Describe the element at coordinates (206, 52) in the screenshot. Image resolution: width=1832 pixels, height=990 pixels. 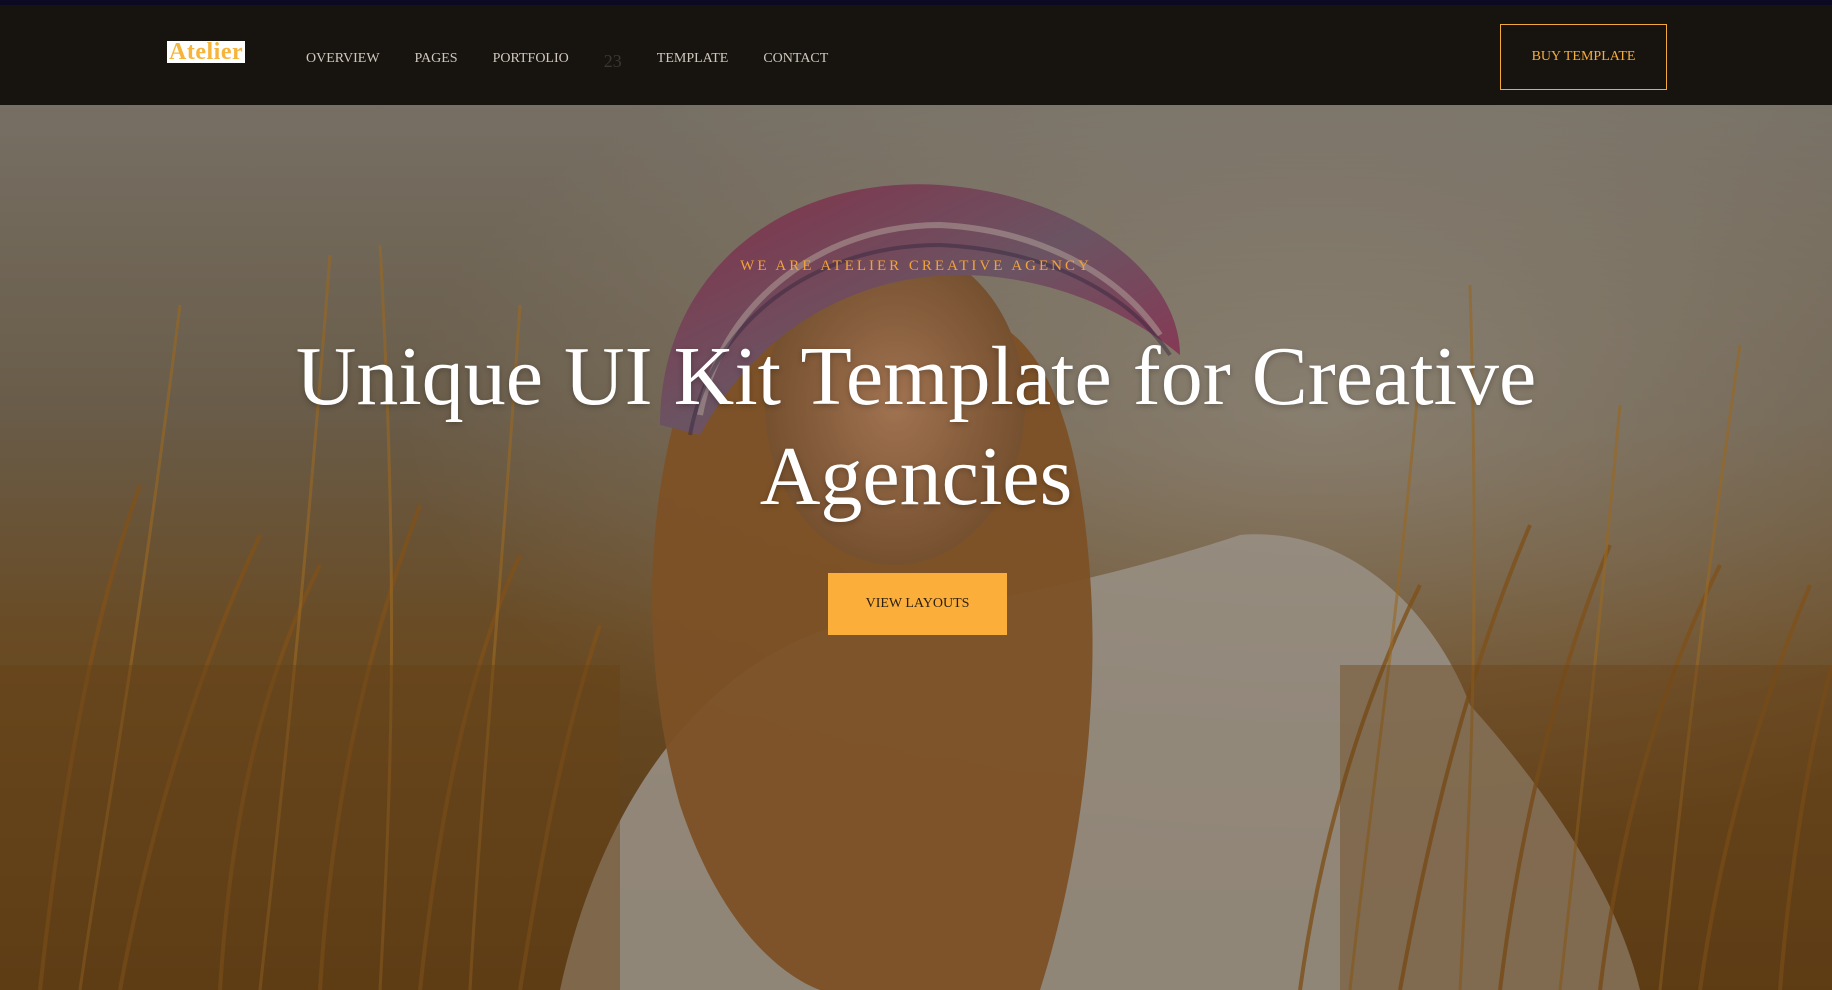
I see `logo: Atelier` at that location.